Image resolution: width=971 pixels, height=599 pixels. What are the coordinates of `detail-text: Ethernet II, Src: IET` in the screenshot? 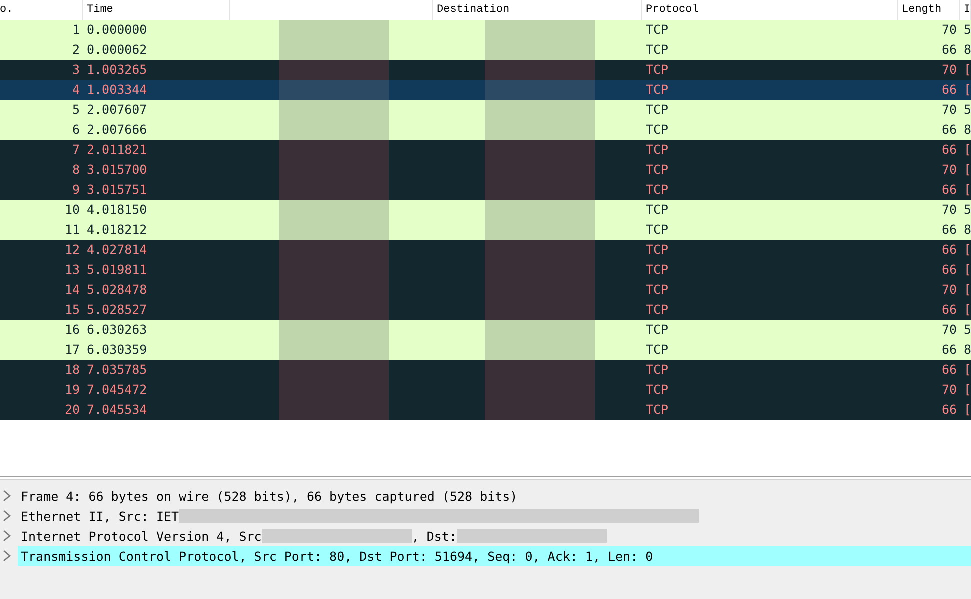 It's located at (100, 516).